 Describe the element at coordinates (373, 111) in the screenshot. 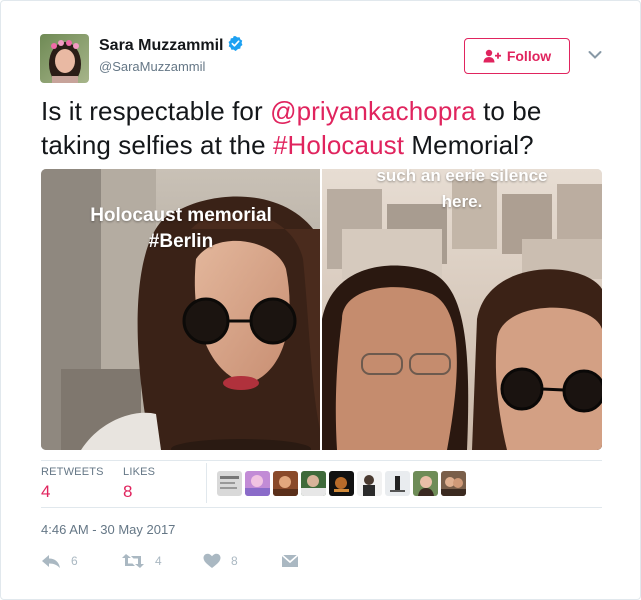

I see `mention-link: @priyankachopra` at that location.